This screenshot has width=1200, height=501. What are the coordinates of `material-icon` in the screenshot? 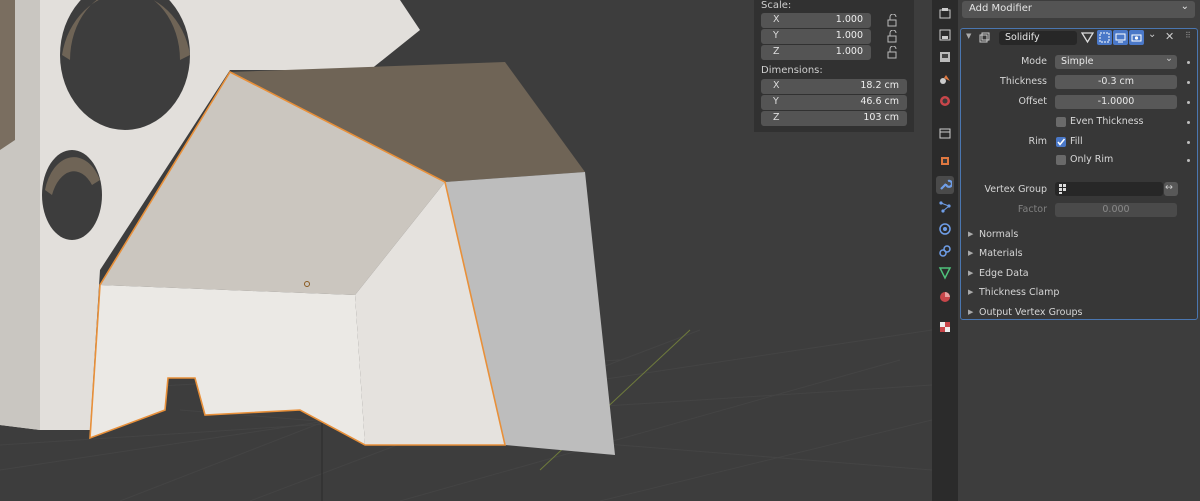 It's located at (945, 297).